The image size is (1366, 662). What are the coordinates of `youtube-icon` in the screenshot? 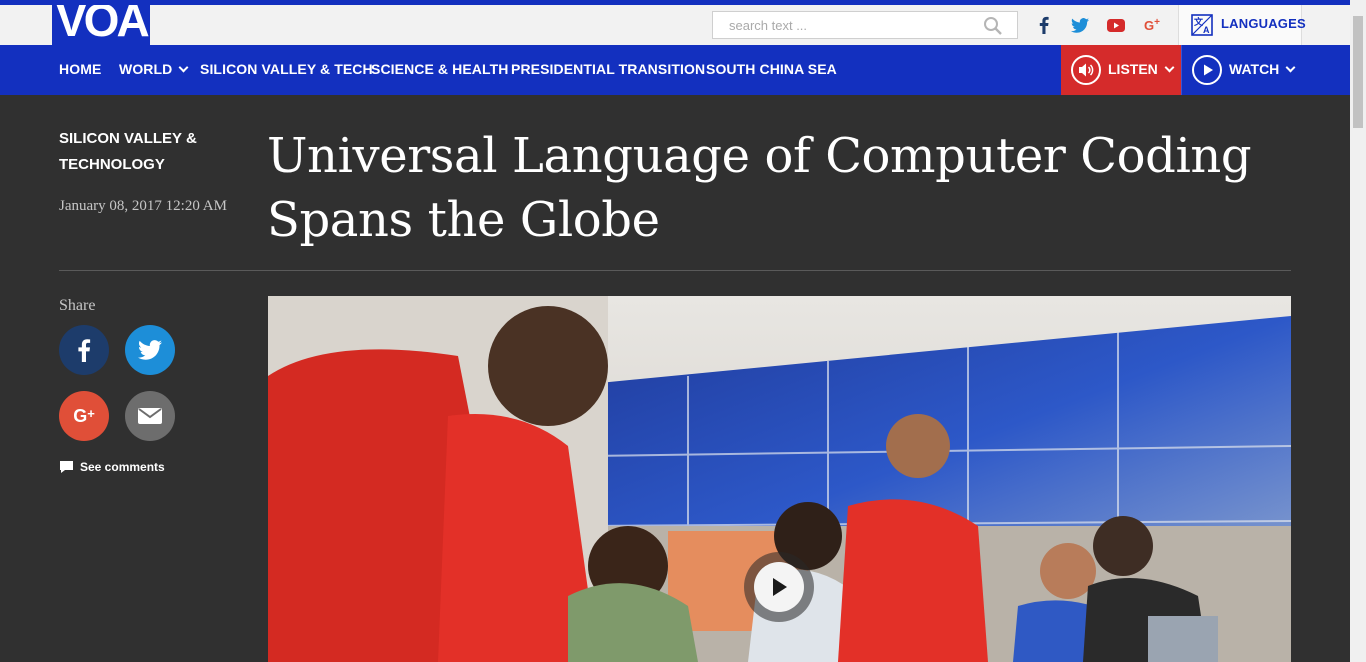 It's located at (1116, 25).